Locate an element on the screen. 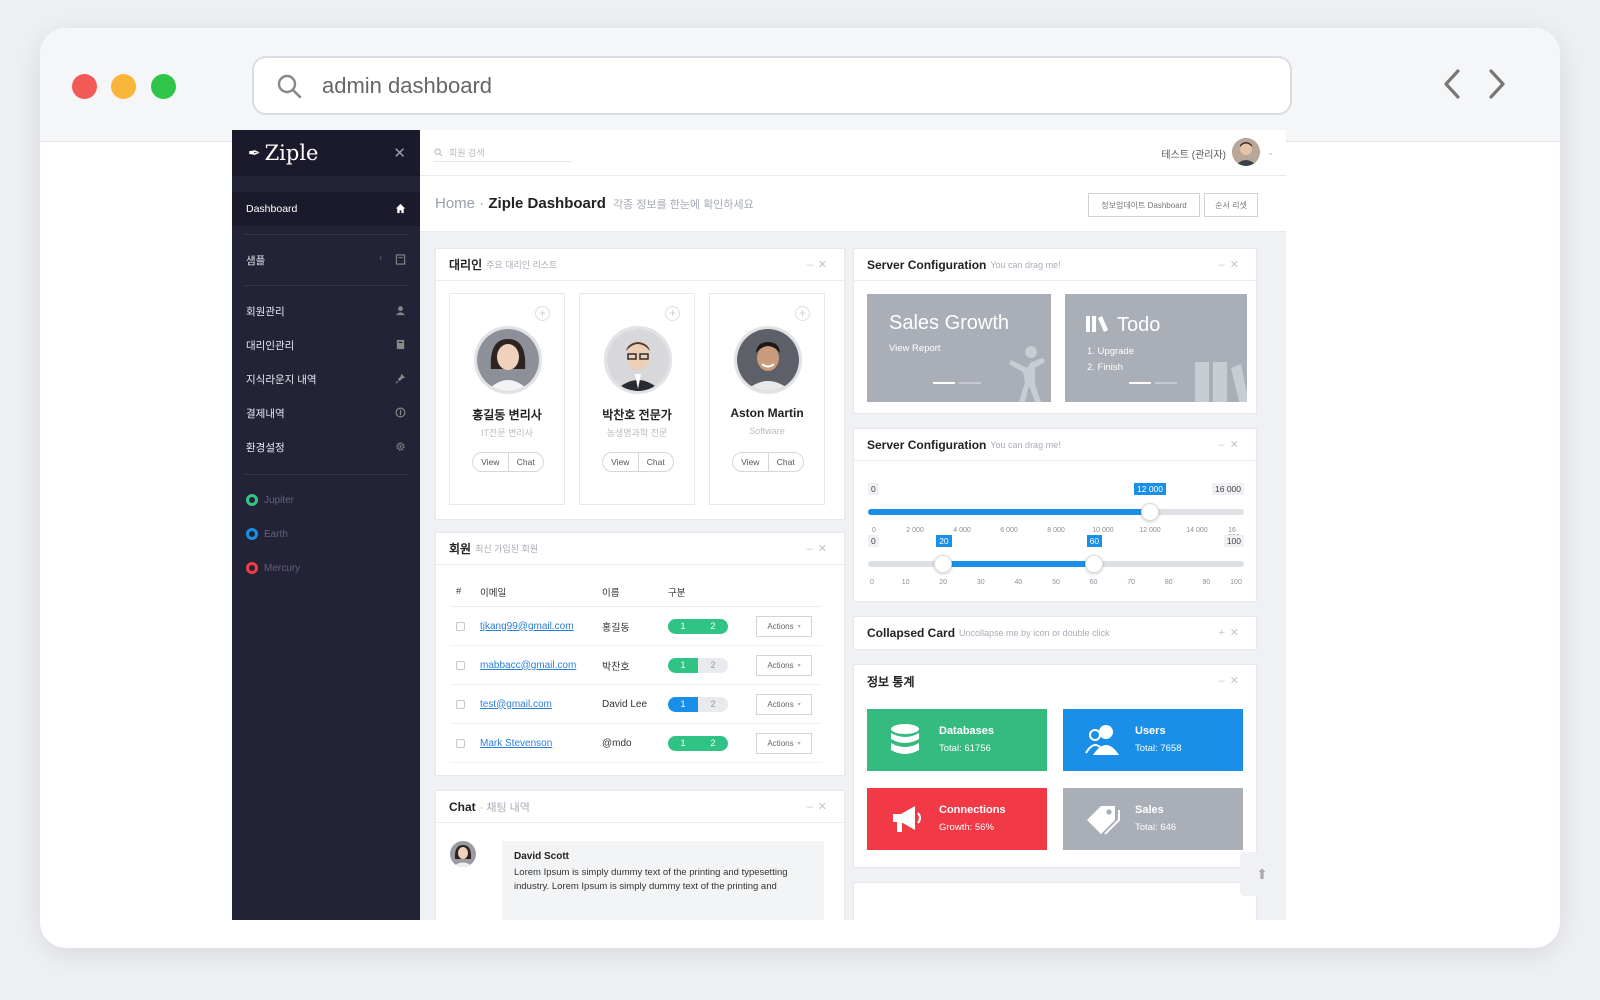  tick-label: 40 is located at coordinates (1018, 582).